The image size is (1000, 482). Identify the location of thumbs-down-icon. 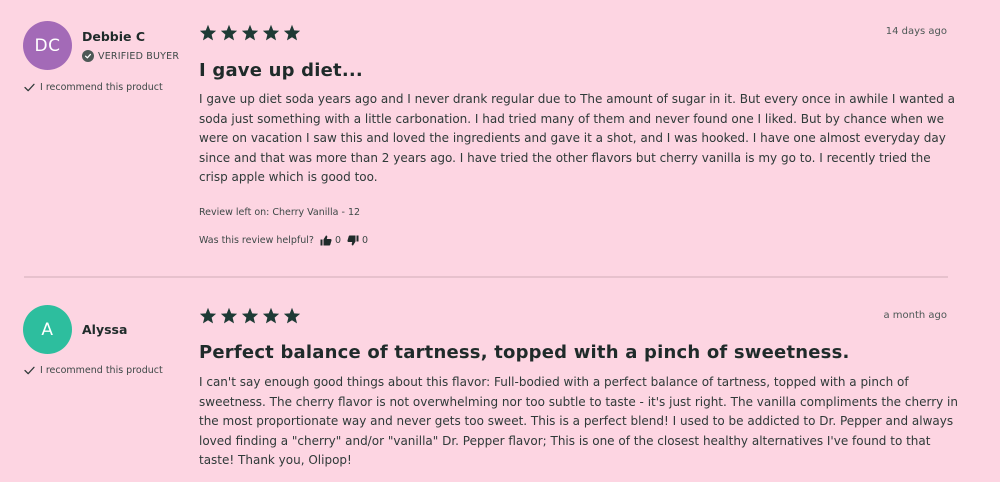
(353, 240).